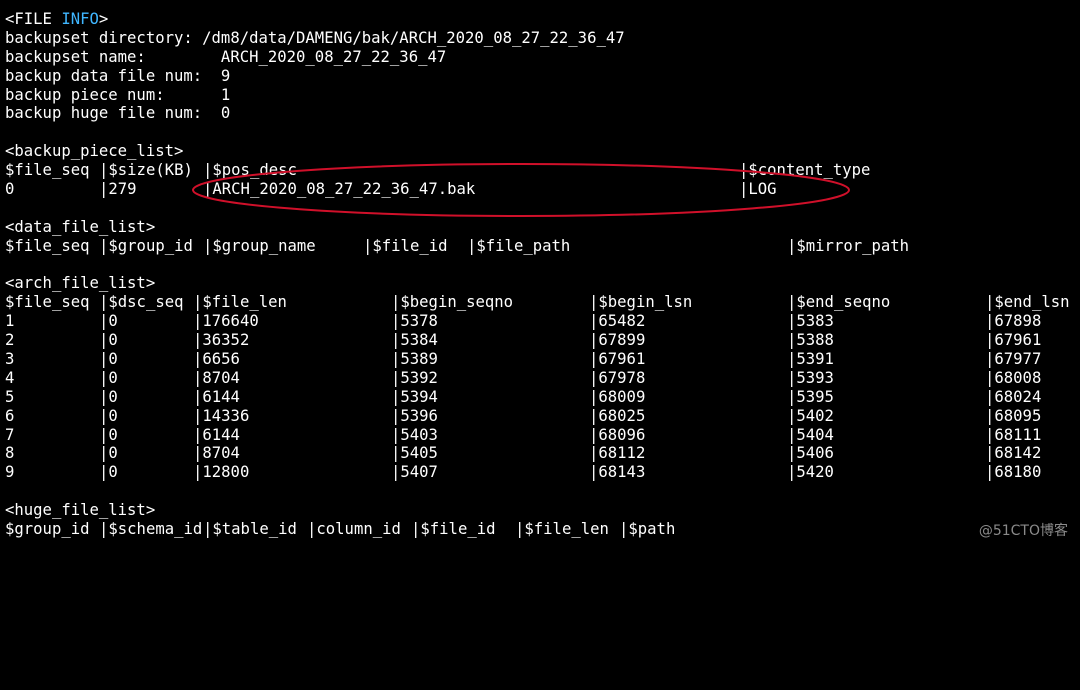  What do you see at coordinates (542, 340) in the screenshot?
I see `arch-file-row: 2 |0 |36352 |5384 |67899 |5388 |67961` at bounding box center [542, 340].